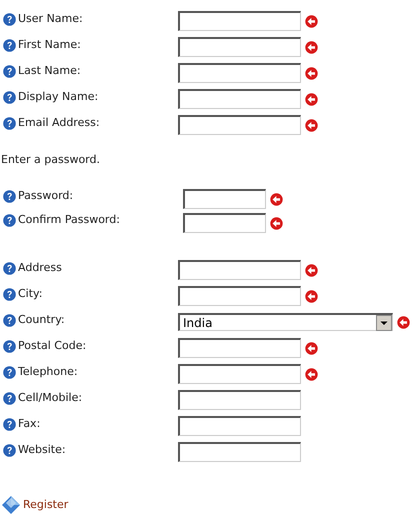 Image resolution: width=414 pixels, height=522 pixels. I want to click on field-label: Website:, so click(42, 450).